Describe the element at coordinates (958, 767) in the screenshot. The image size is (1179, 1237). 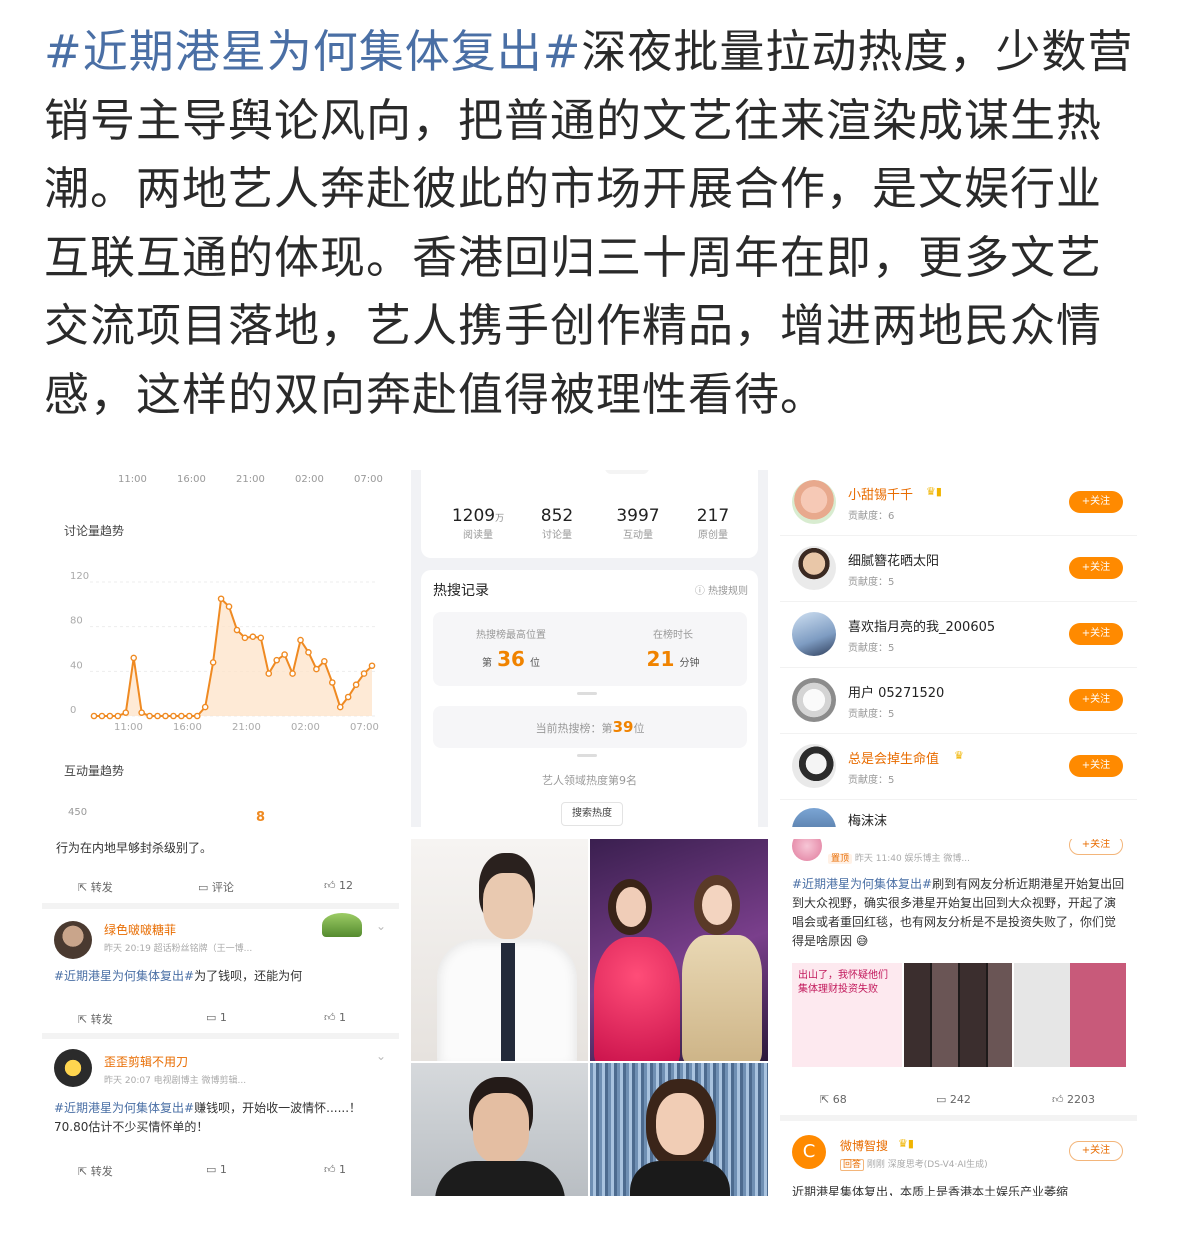
I see `contributor-row: 总是会掉生命值 ♛ 贡献度：5 +关注` at that location.